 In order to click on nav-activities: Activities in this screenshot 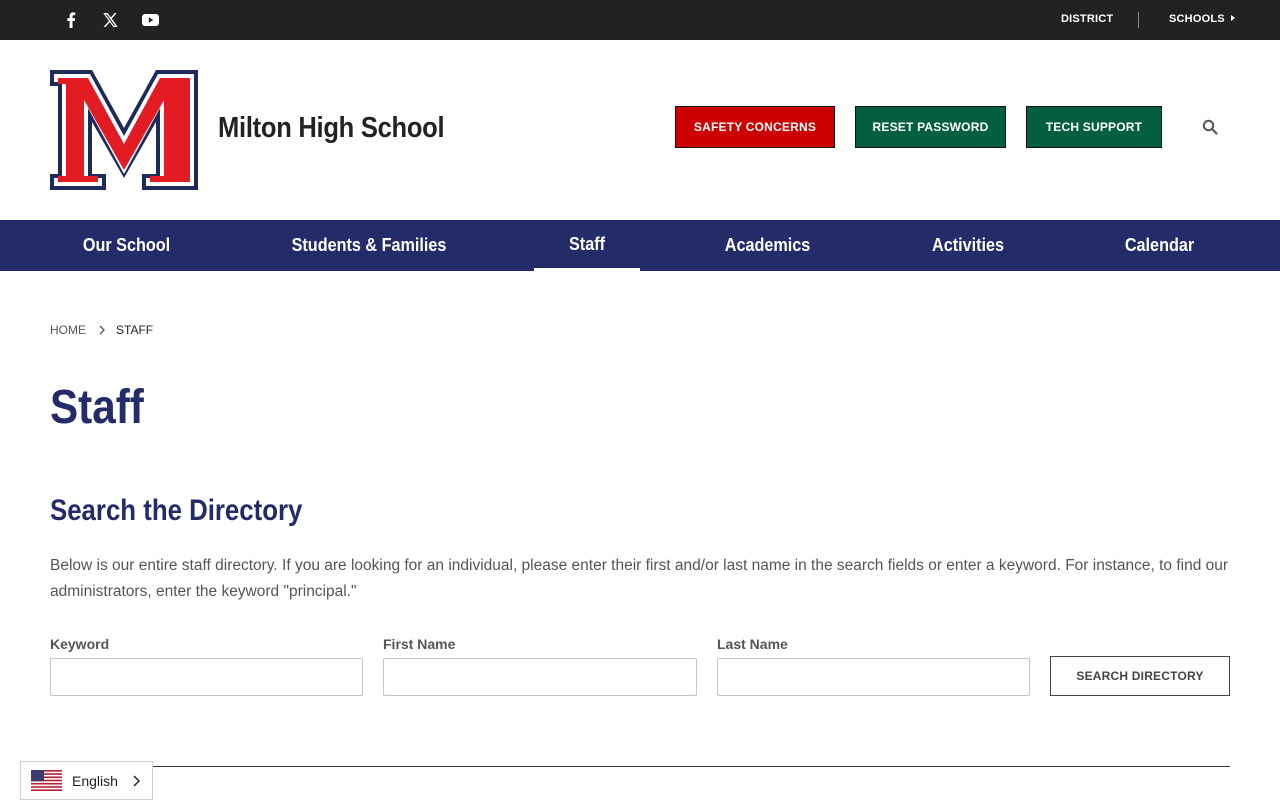, I will do `click(968, 245)`.